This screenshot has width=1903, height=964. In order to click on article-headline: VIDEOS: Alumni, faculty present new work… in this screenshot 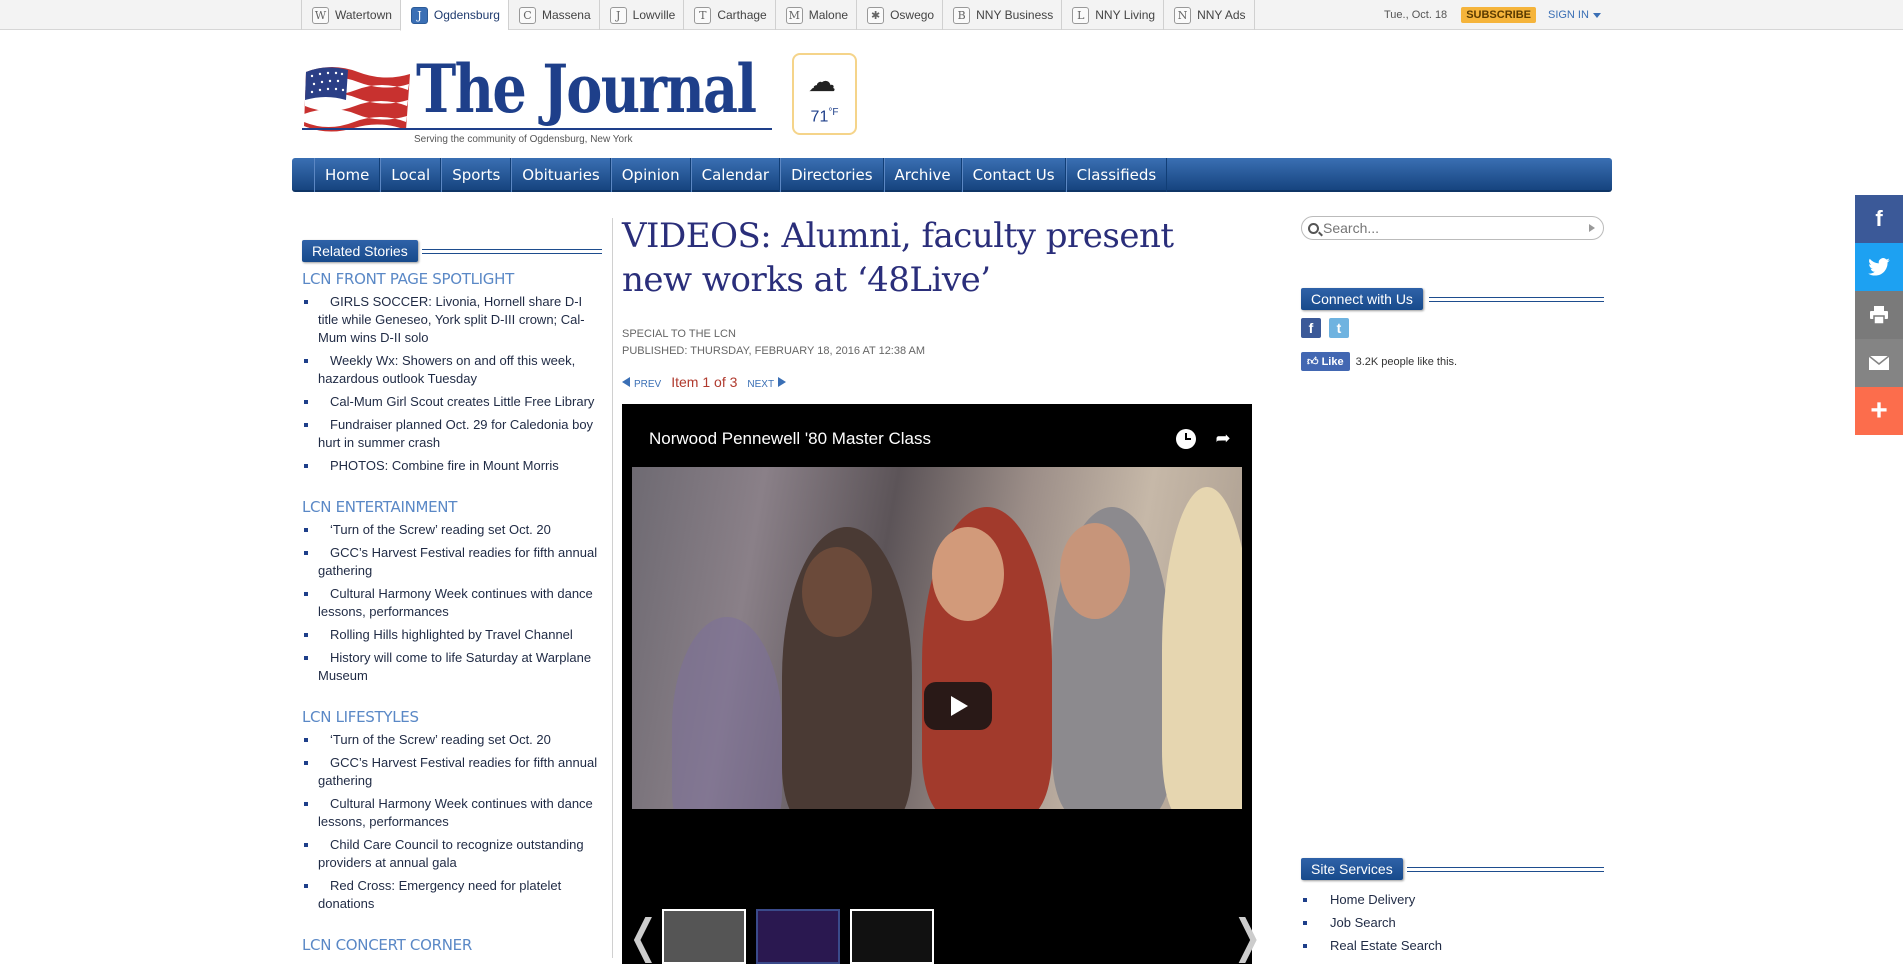, I will do `click(898, 258)`.